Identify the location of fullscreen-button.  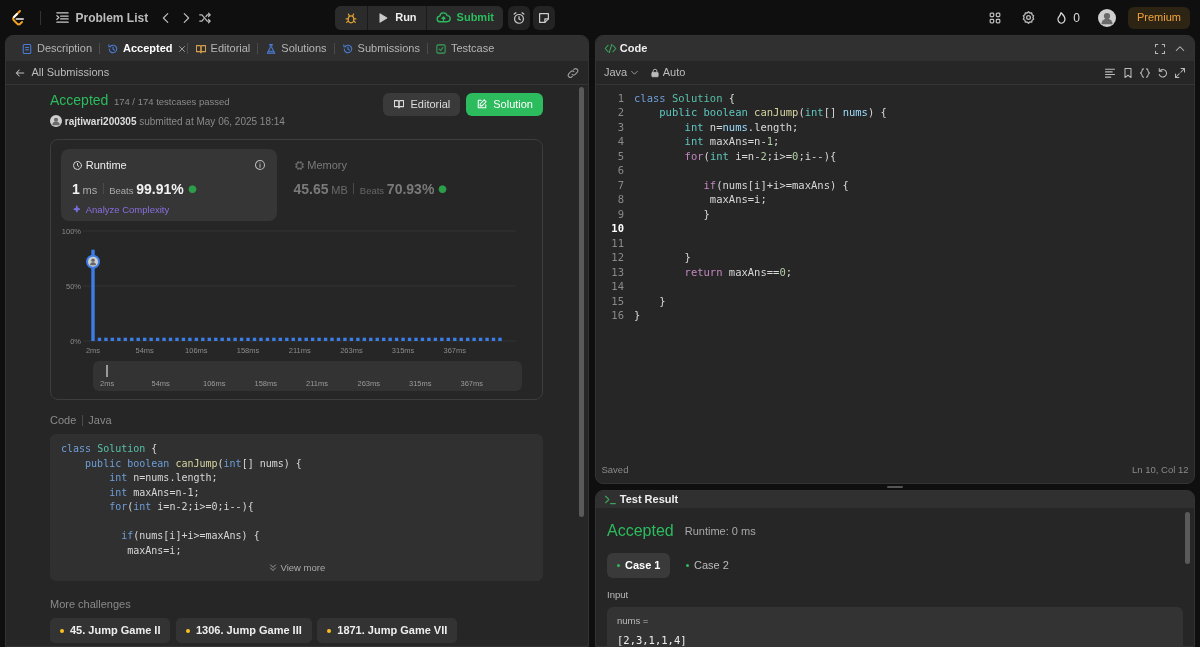
(1159, 48).